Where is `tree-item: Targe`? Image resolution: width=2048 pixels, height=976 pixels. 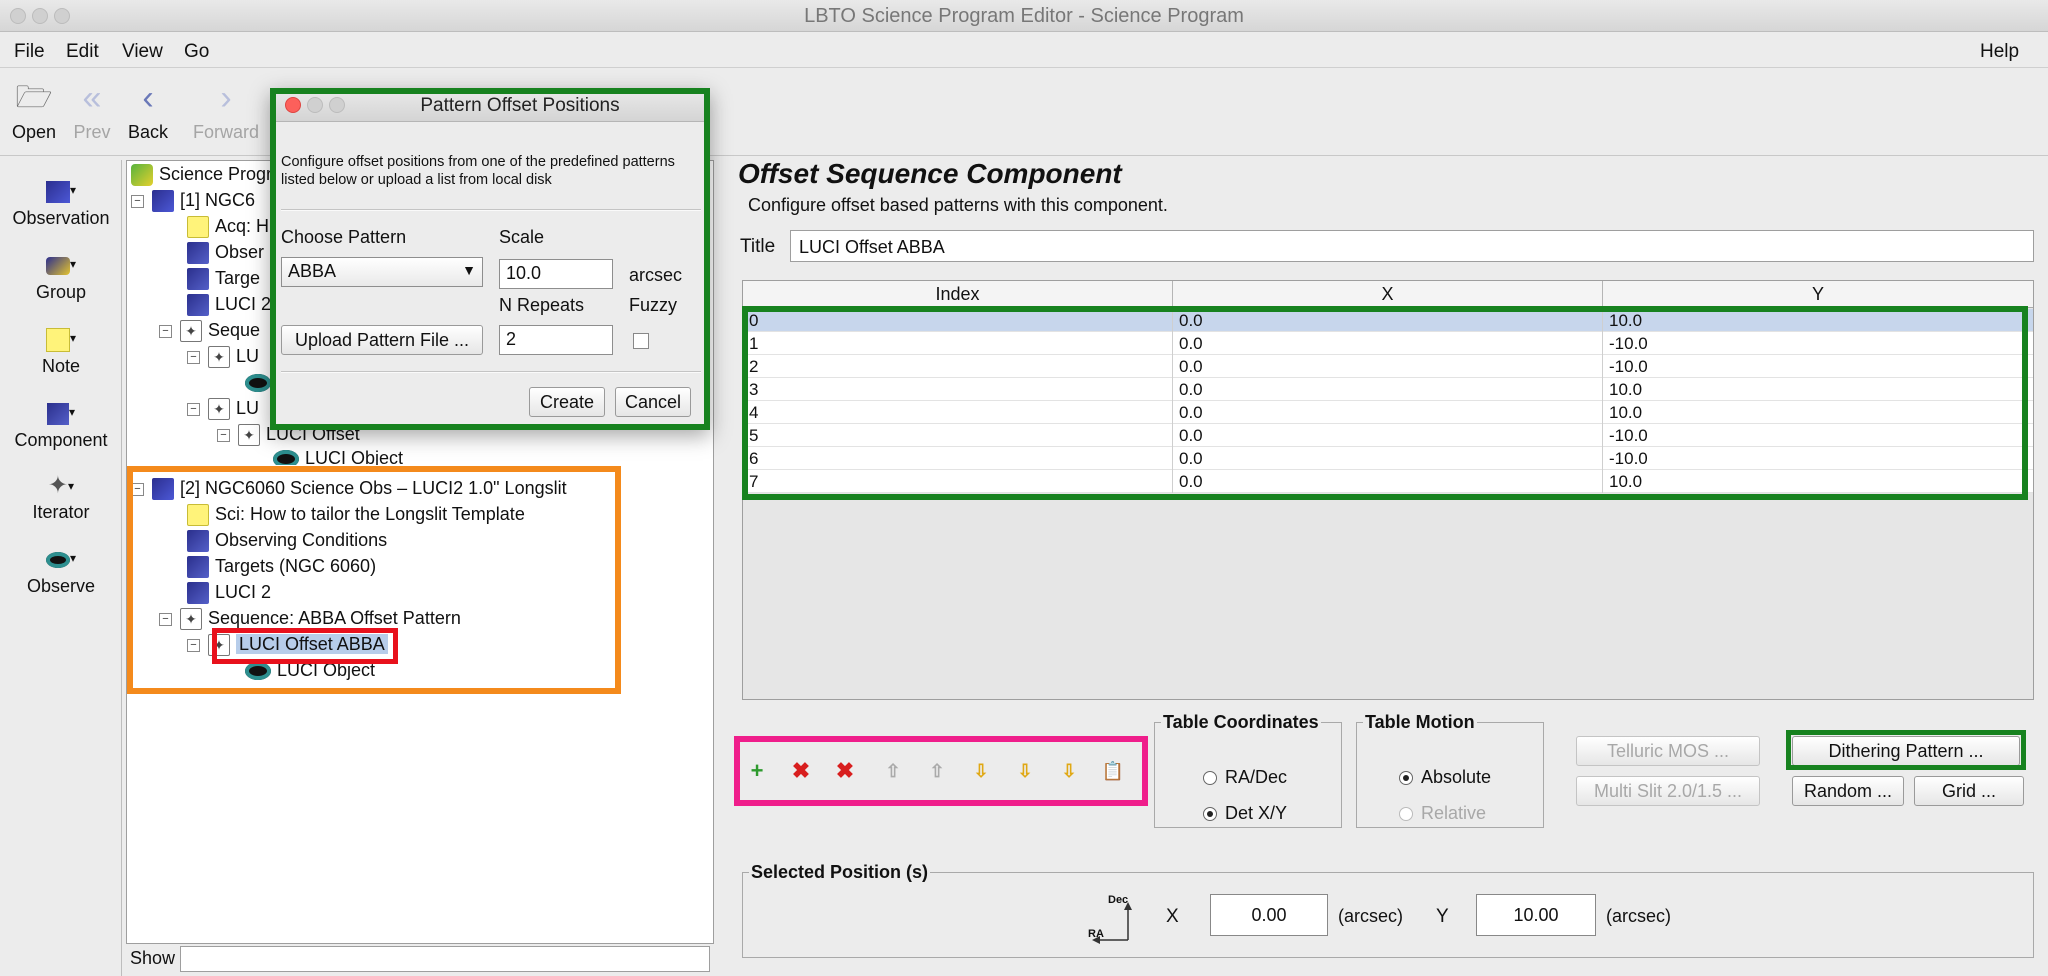 tree-item: Targe is located at coordinates (223, 278).